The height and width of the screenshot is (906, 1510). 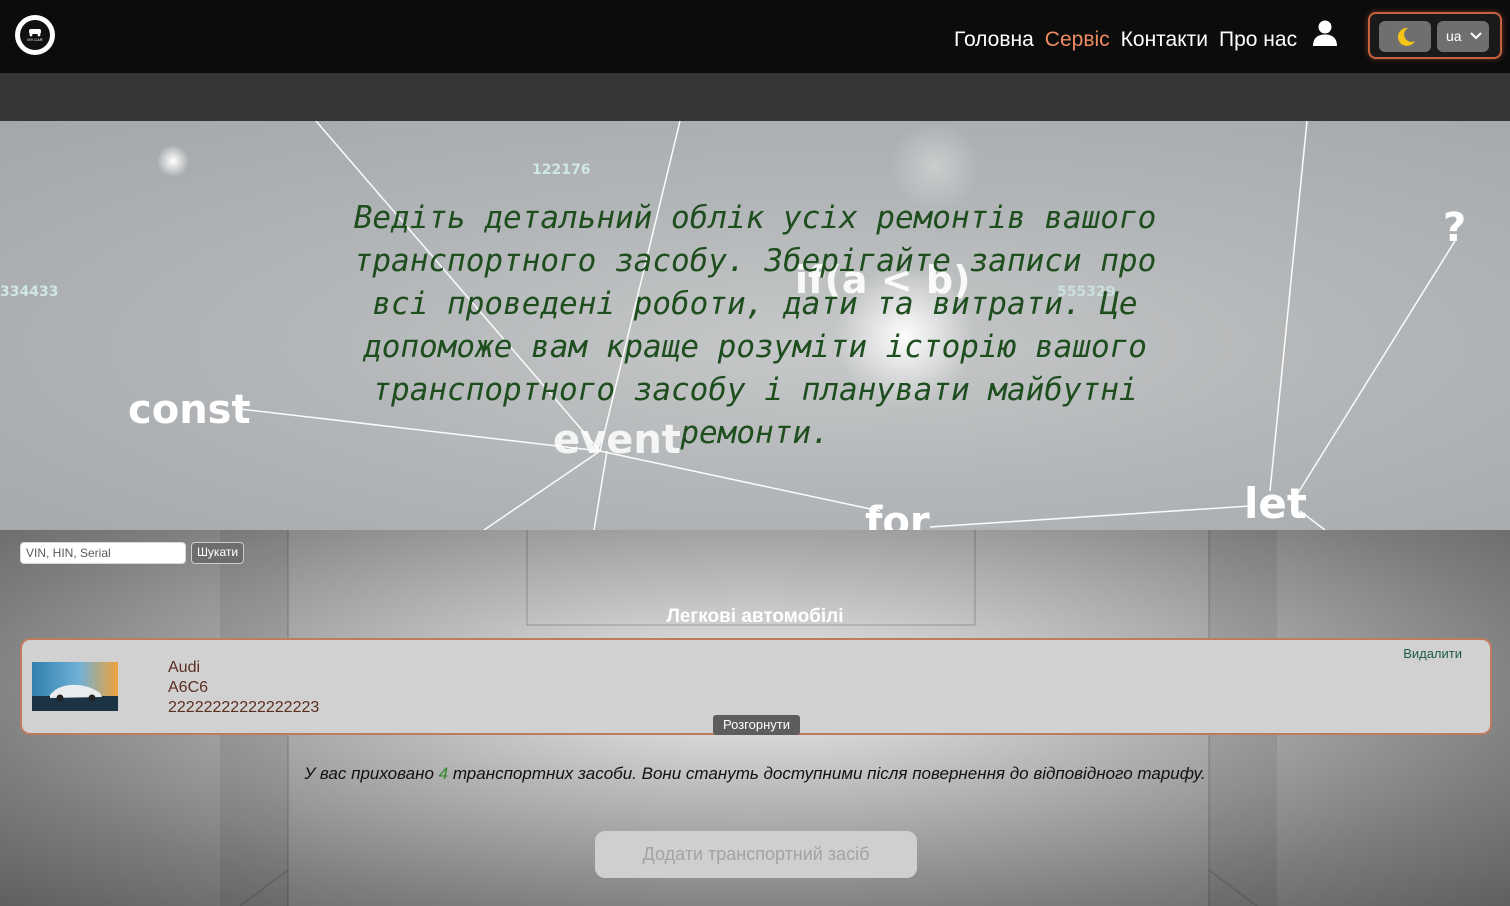 I want to click on bg-number-1: 122176, so click(x=561, y=170).